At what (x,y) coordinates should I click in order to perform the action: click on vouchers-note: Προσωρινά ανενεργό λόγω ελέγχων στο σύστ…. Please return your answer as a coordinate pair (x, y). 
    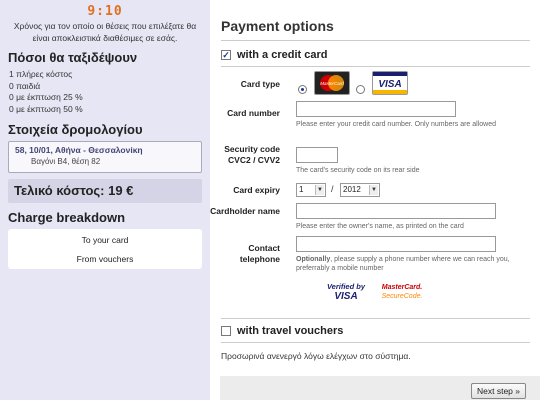
    Looking at the image, I should click on (316, 356).